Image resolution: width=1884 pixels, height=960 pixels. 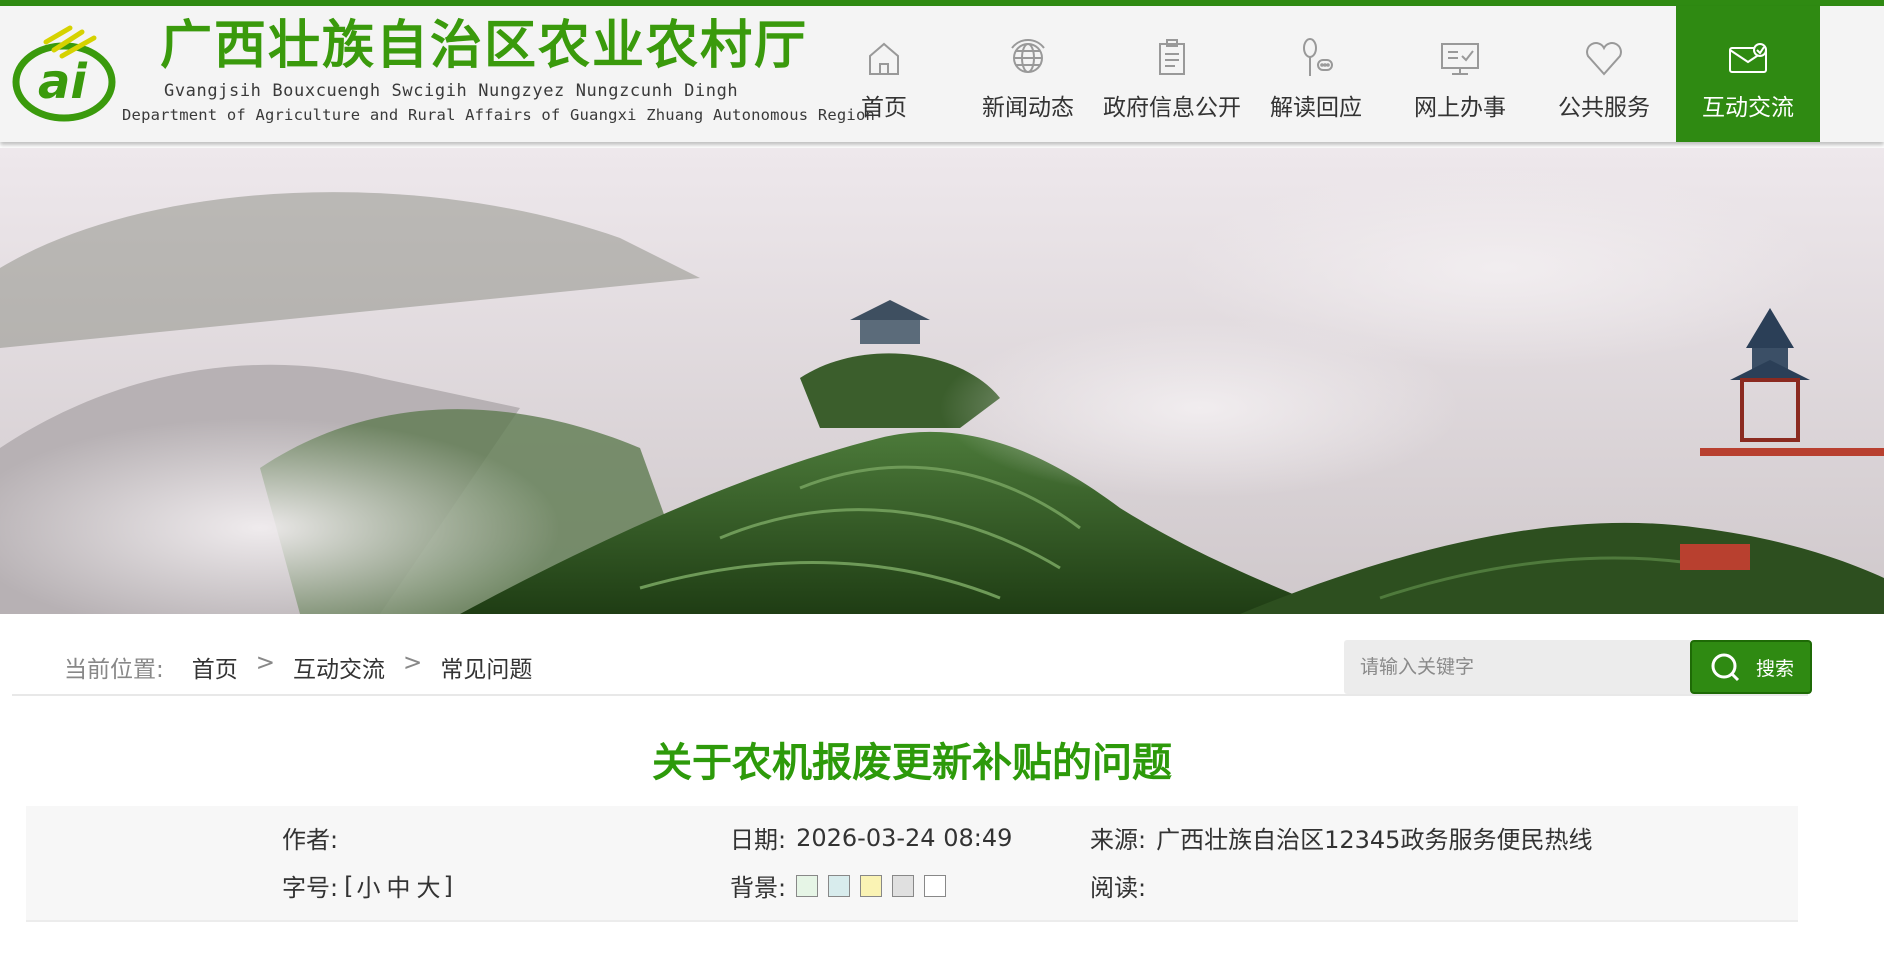 I want to click on home-icon, so click(x=884, y=58).